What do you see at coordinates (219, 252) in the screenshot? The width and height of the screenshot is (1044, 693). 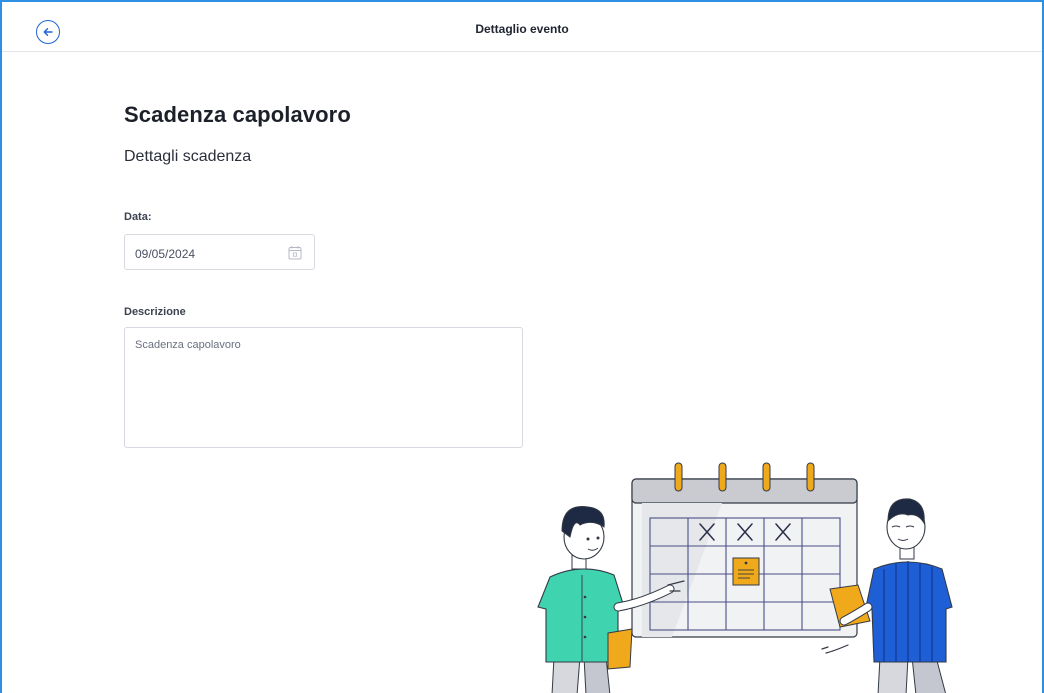 I see `date-field: 09/05/2024` at bounding box center [219, 252].